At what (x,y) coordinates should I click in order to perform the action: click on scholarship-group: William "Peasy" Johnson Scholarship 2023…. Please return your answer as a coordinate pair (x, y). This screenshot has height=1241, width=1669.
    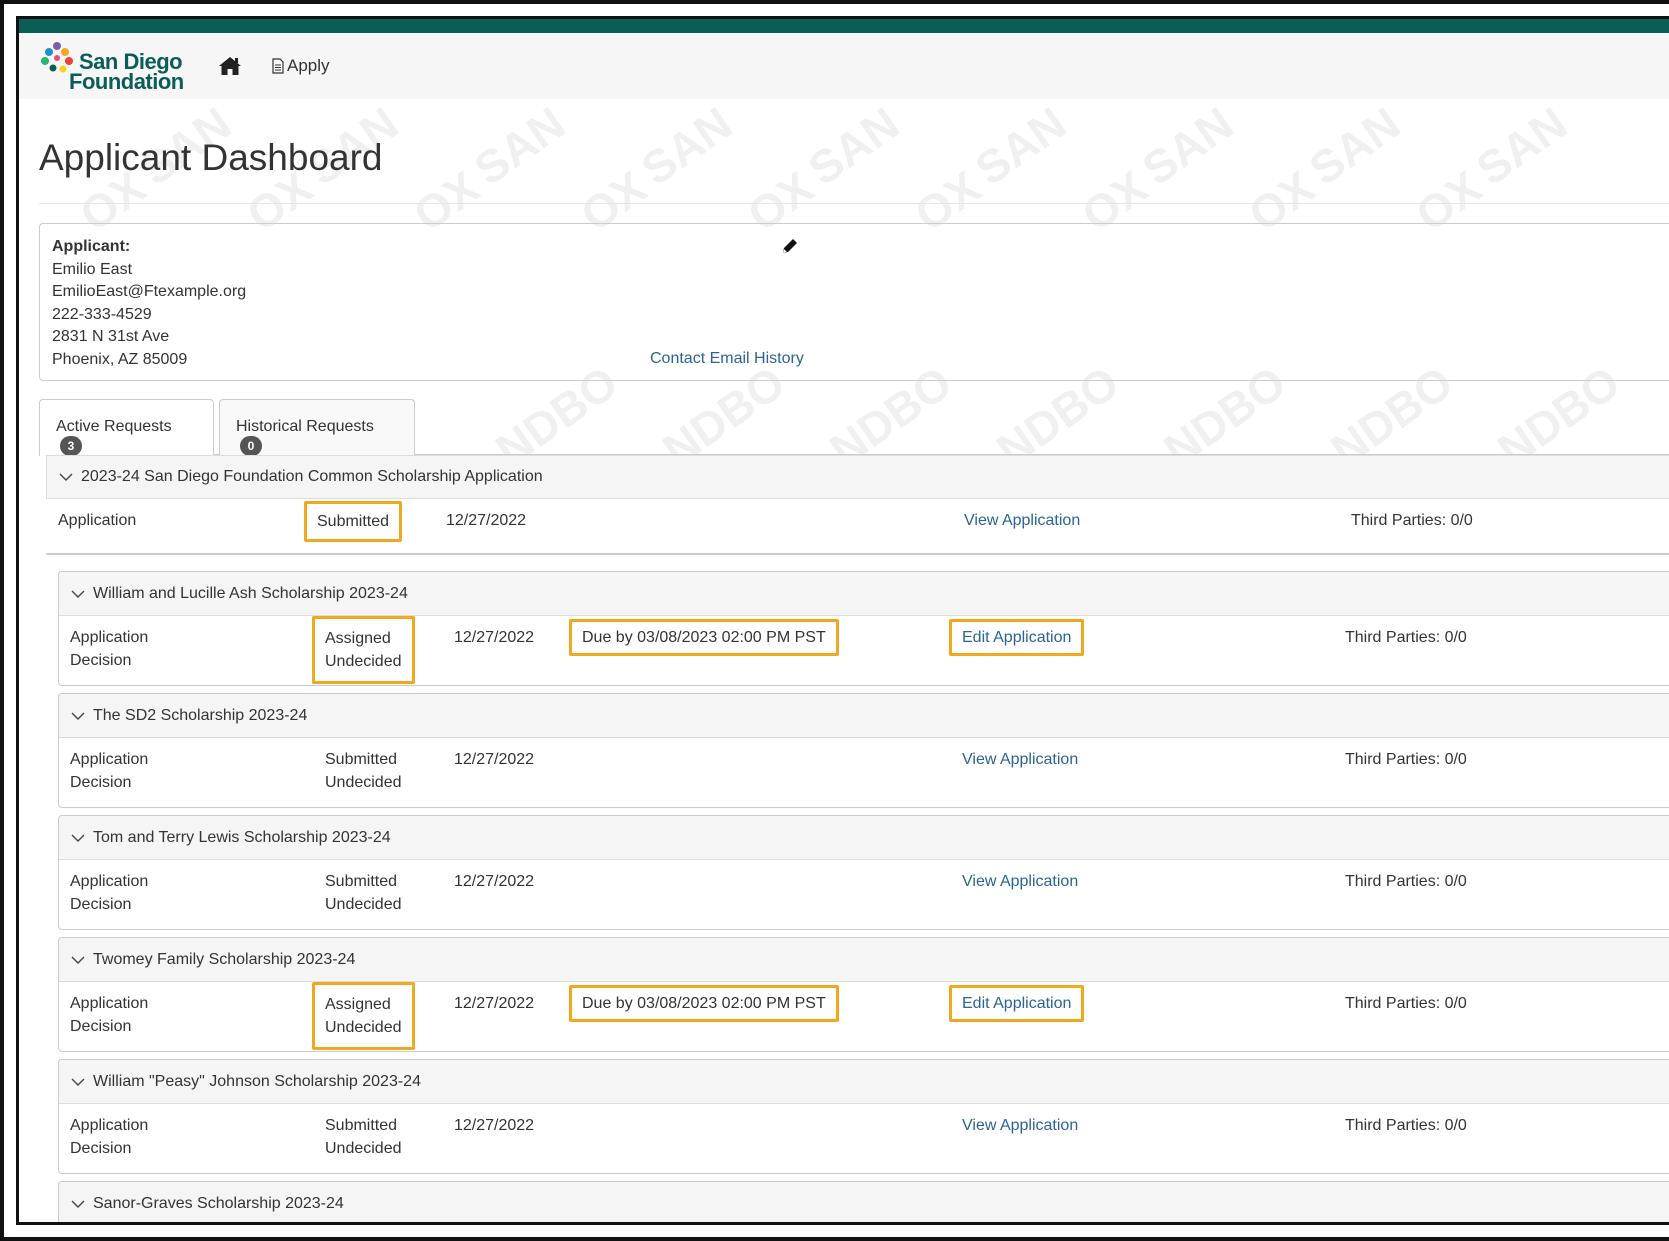
    Looking at the image, I should click on (863, 1116).